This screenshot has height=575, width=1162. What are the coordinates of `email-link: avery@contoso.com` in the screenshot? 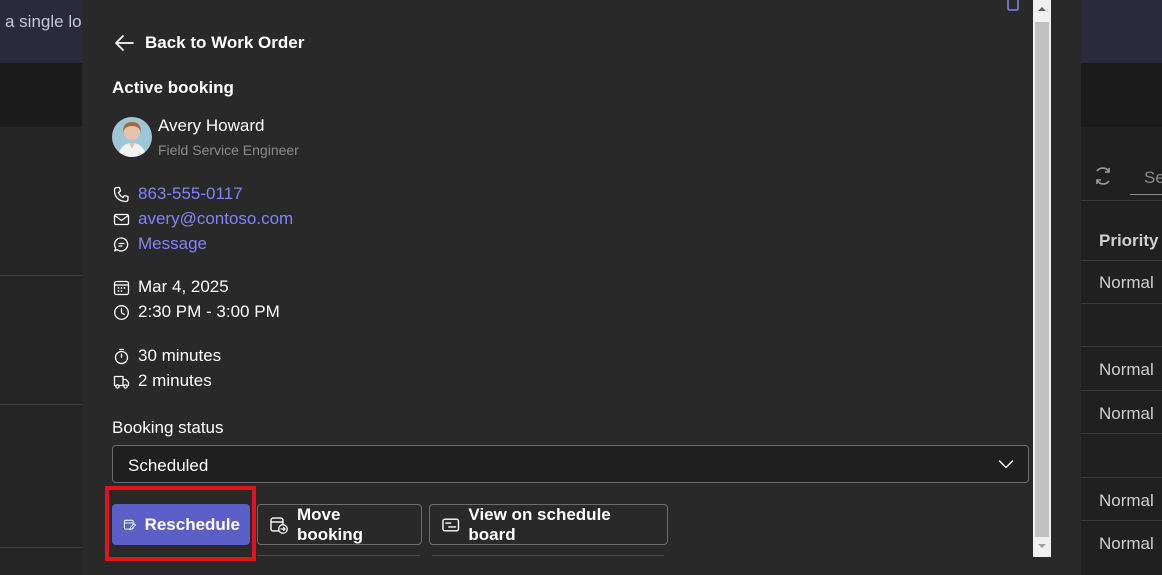 It's located at (215, 219).